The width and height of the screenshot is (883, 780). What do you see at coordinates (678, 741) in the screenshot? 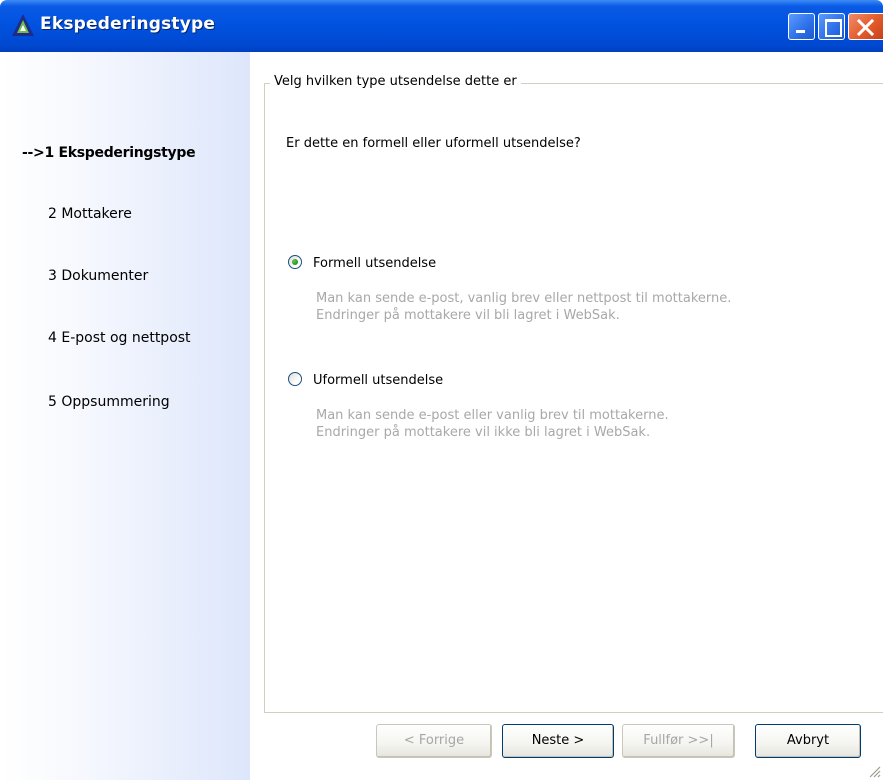
I see `finish-button: Fullfør >>|` at bounding box center [678, 741].